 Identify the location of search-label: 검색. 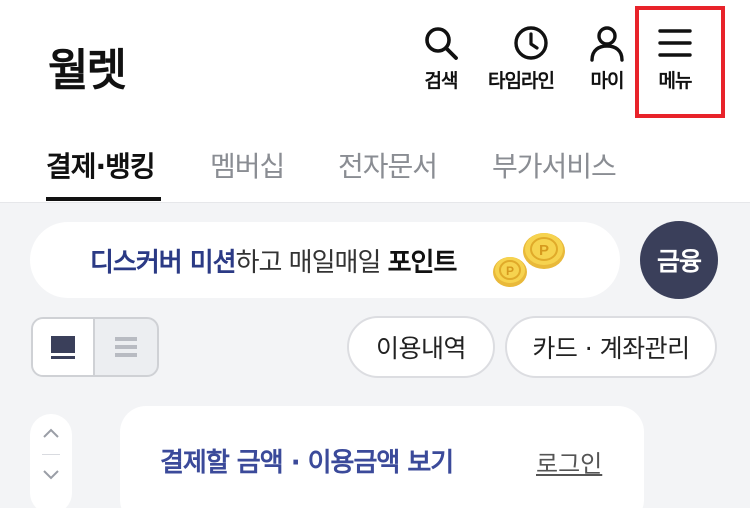
(441, 81).